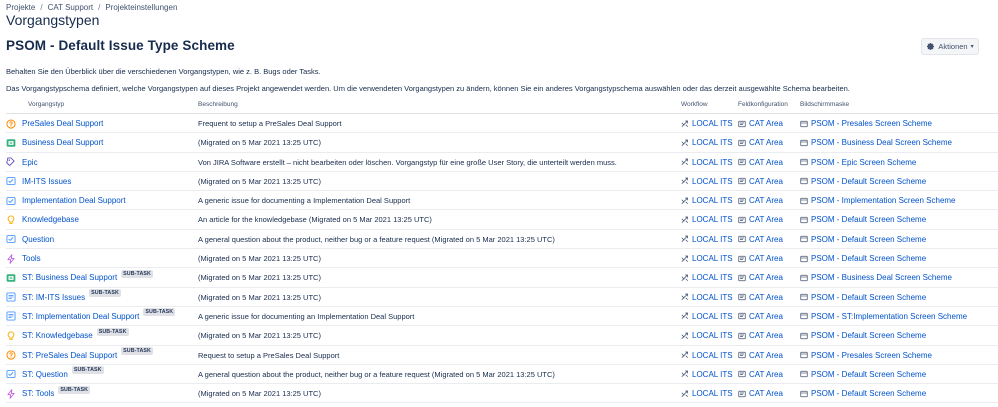 This screenshot has width=998, height=407. What do you see at coordinates (50, 219) in the screenshot?
I see `issue-type-link: Knowledgebase` at bounding box center [50, 219].